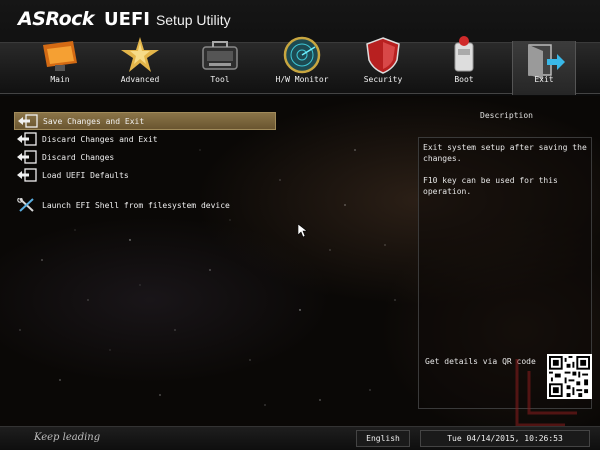 Image resolution: width=600 pixels, height=450 pixels. I want to click on tab-main: Main, so click(60, 65).